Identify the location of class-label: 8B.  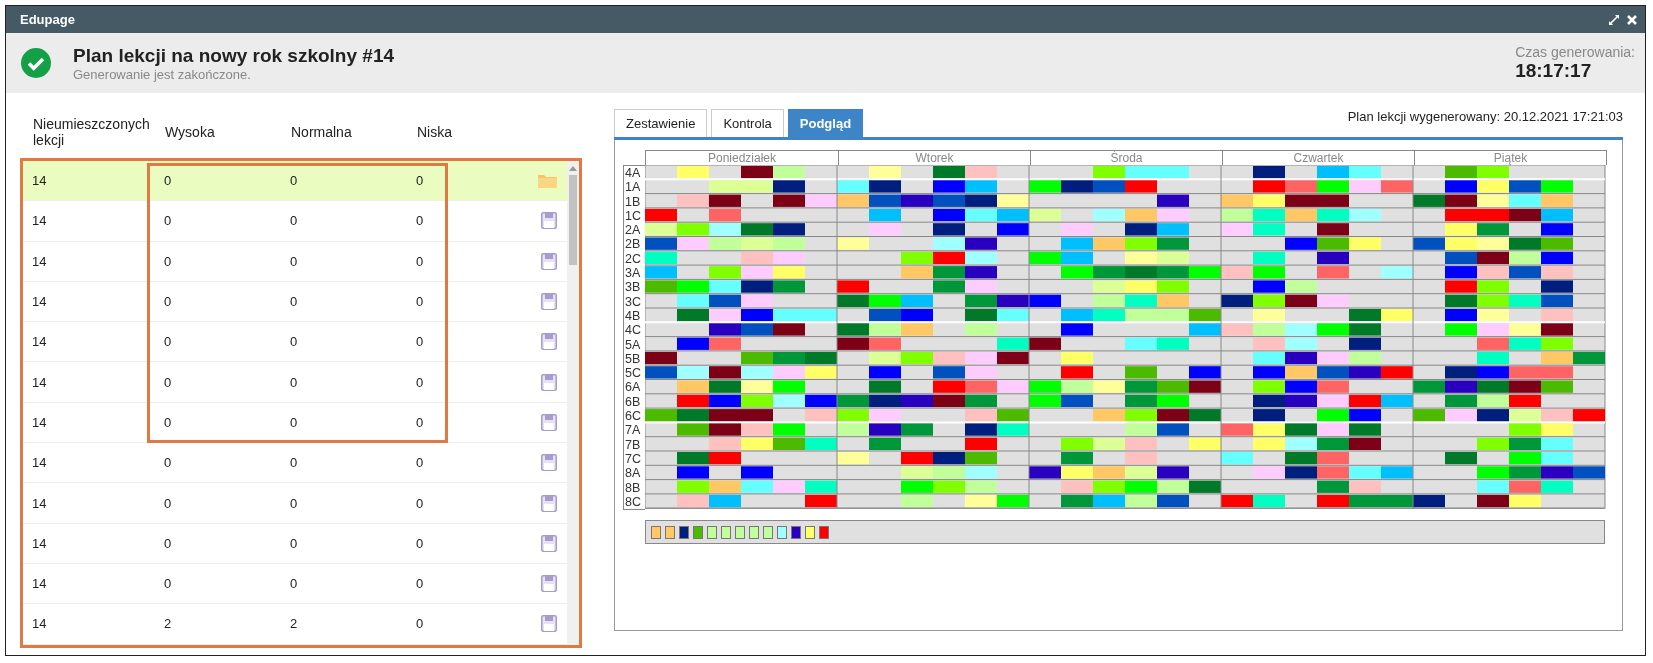
(633, 487).